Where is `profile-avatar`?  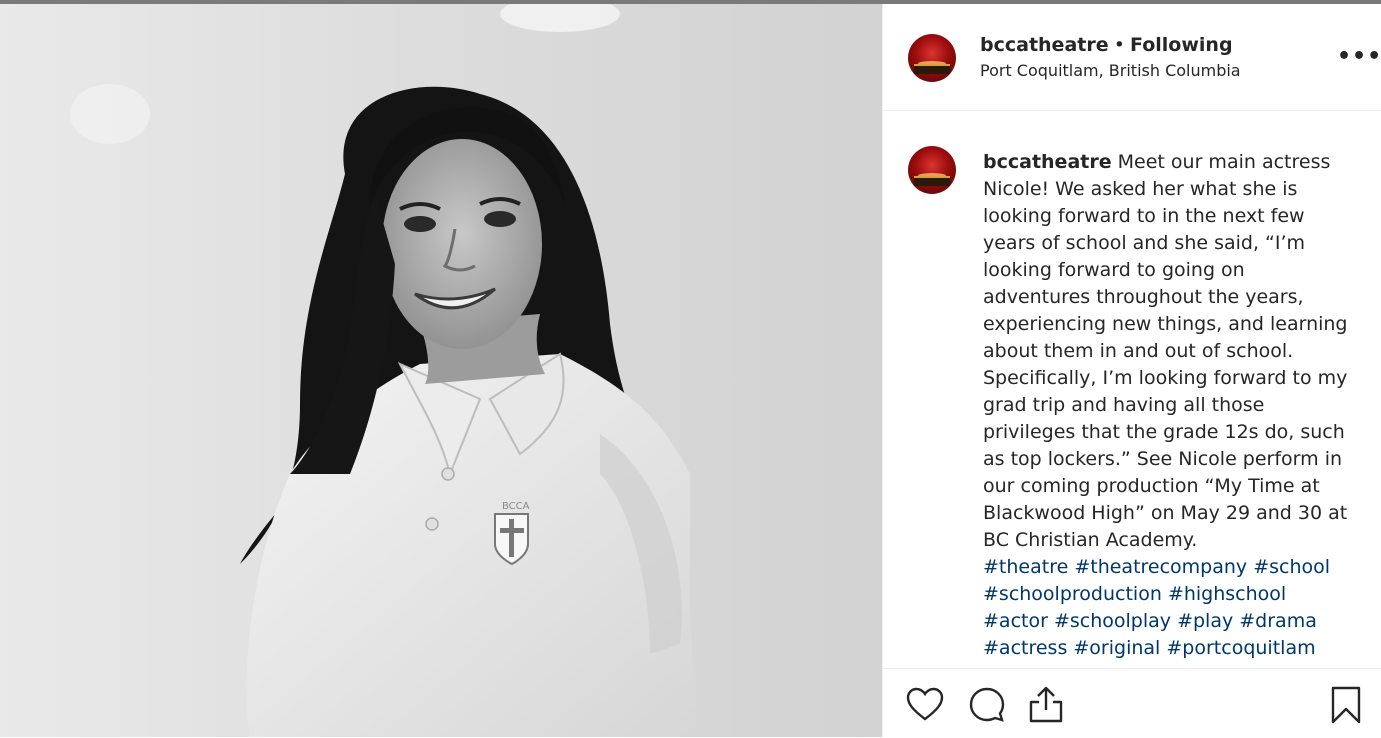 profile-avatar is located at coordinates (932, 58).